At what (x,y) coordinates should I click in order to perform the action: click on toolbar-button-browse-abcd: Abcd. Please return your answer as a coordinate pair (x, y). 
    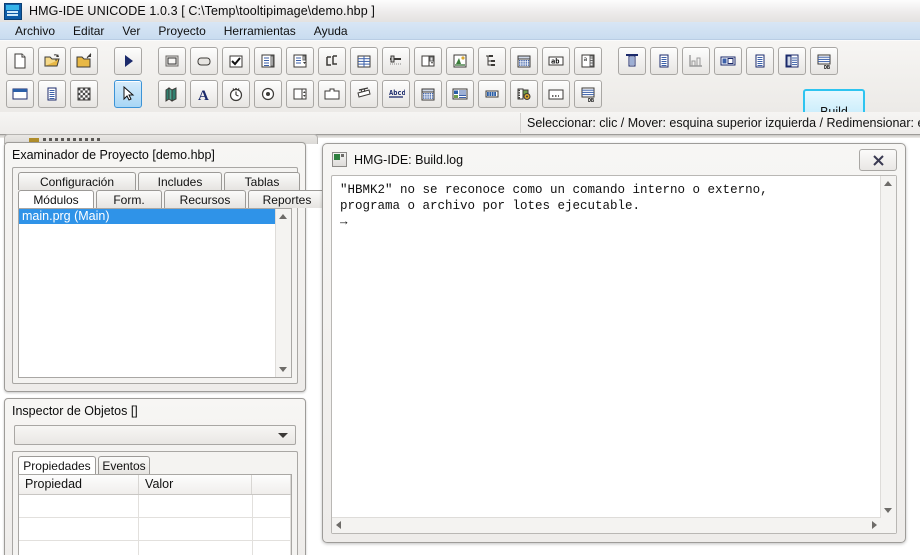
    Looking at the image, I should click on (396, 94).